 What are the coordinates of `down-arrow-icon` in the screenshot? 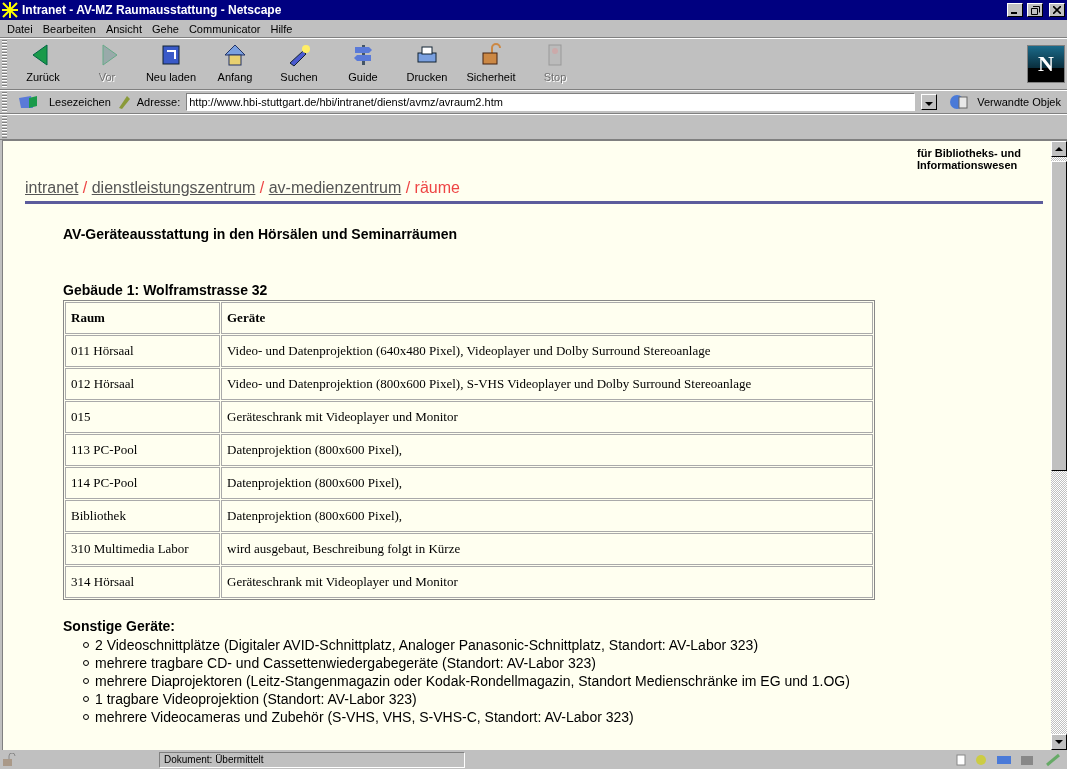 It's located at (1059, 742).